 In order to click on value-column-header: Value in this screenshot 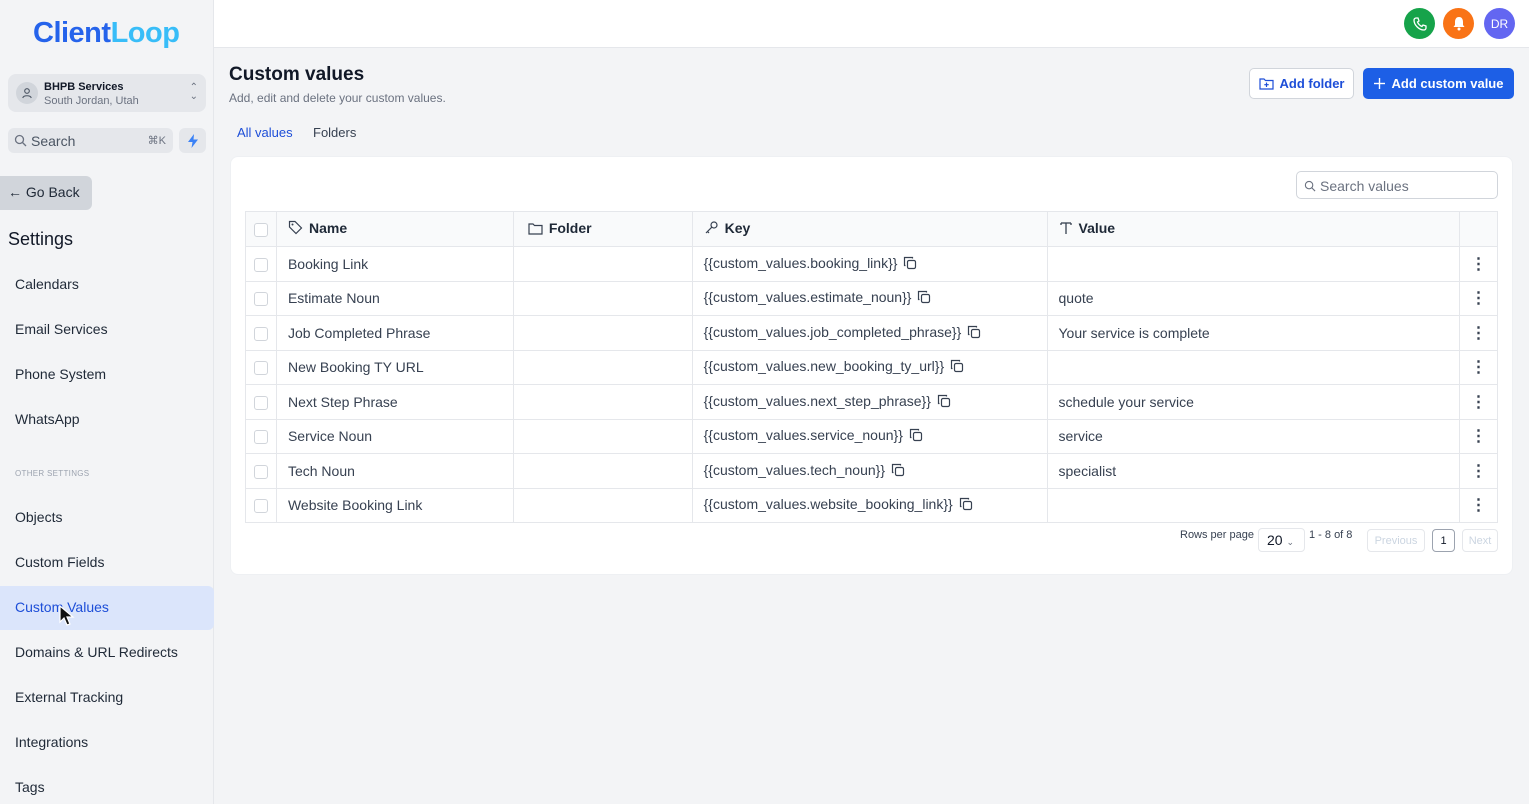, I will do `click(1097, 228)`.